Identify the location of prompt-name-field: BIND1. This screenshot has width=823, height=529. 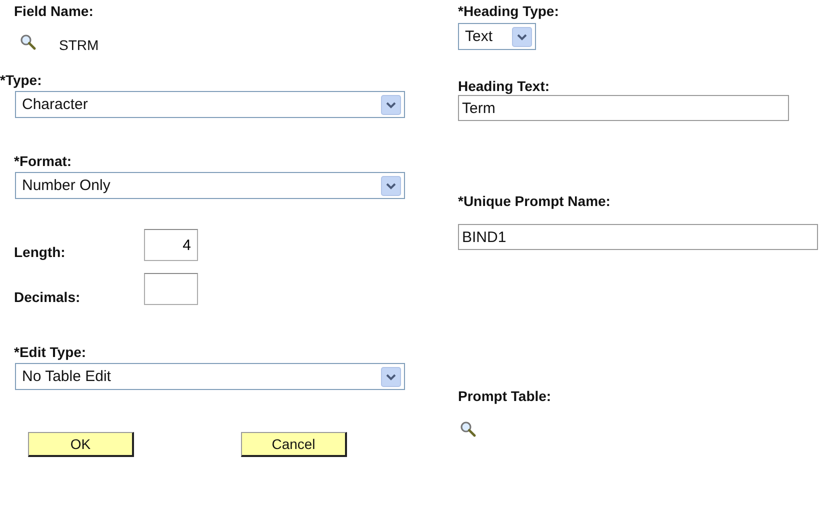
(638, 237).